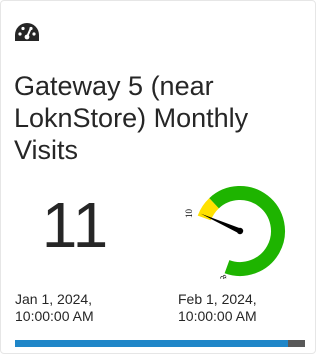  What do you see at coordinates (151, 343) in the screenshot?
I see `time-progress-fill` at bounding box center [151, 343].